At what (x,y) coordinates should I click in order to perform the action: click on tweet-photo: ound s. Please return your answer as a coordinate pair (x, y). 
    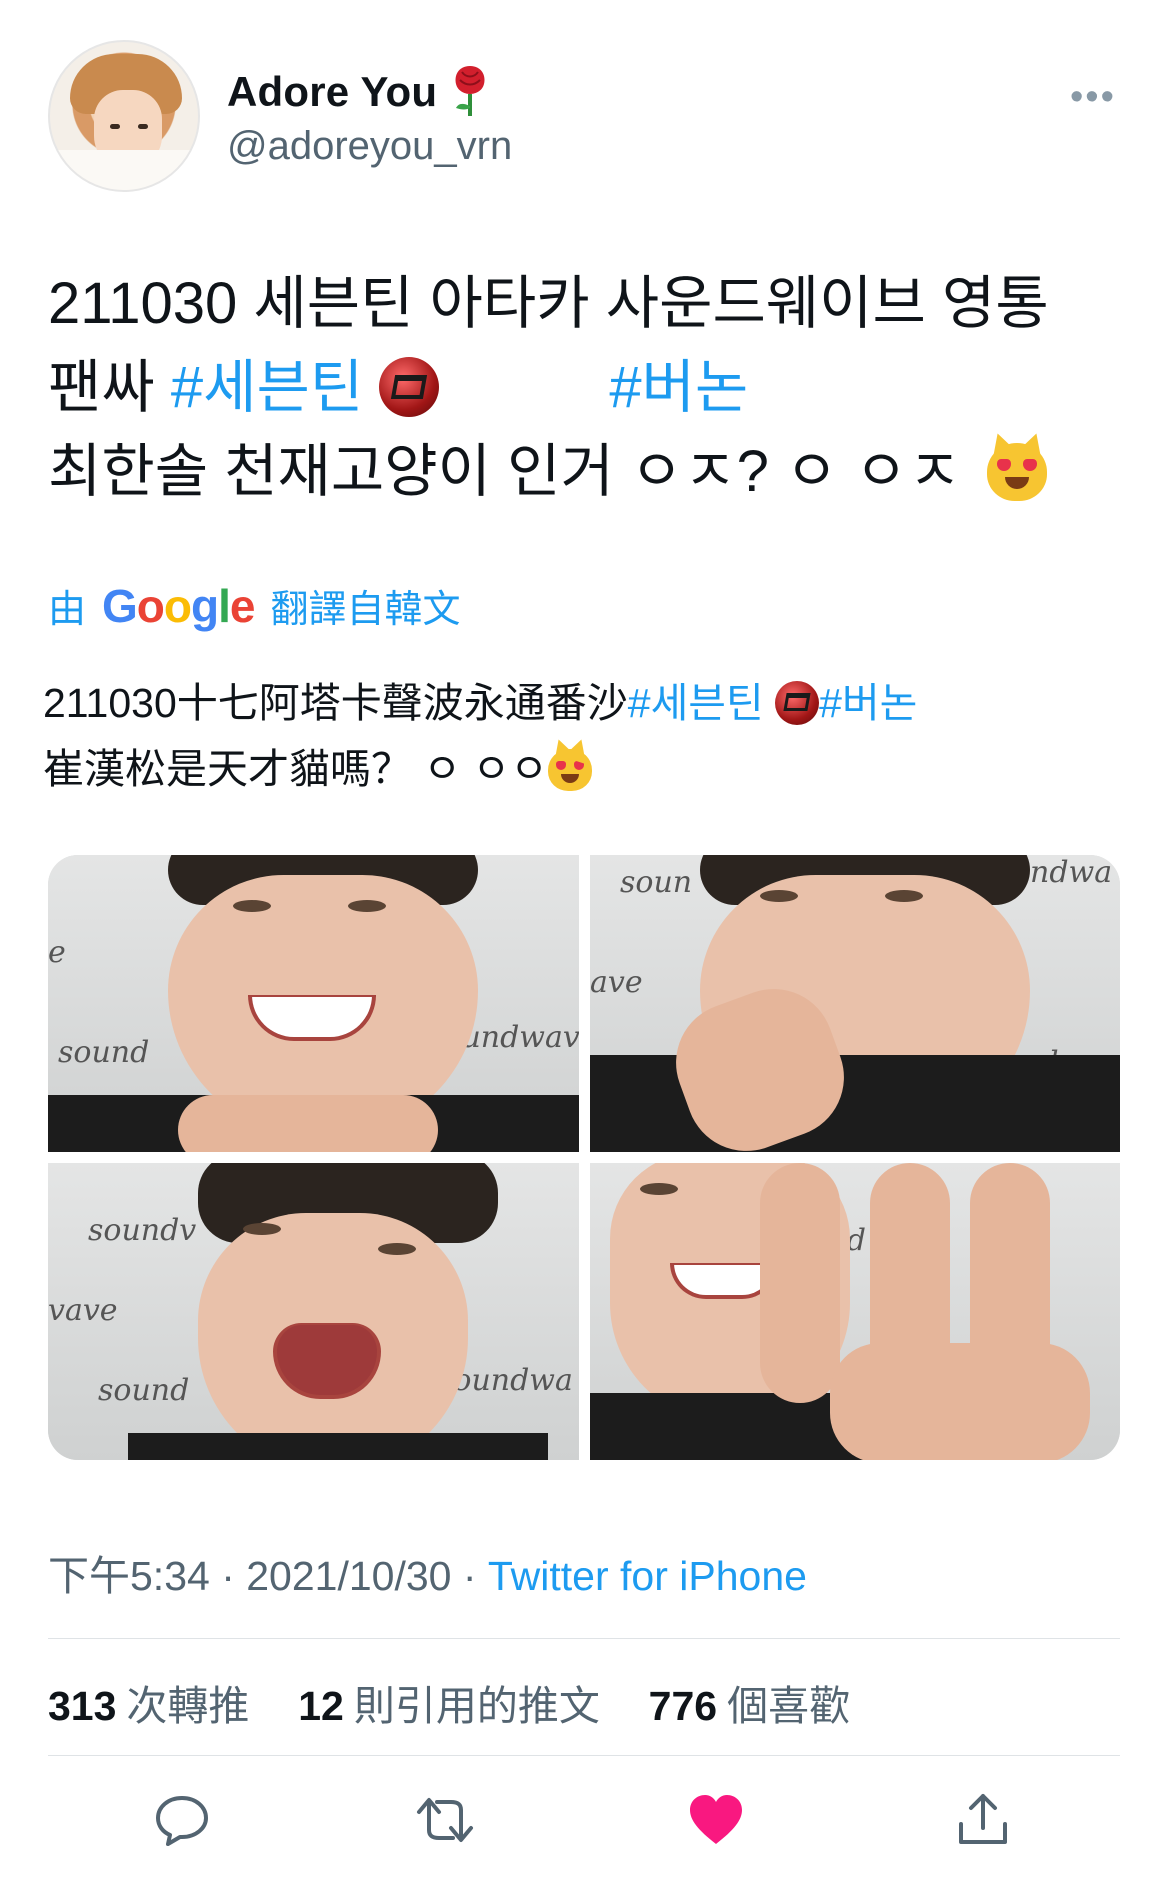
    Looking at the image, I should click on (855, 1311).